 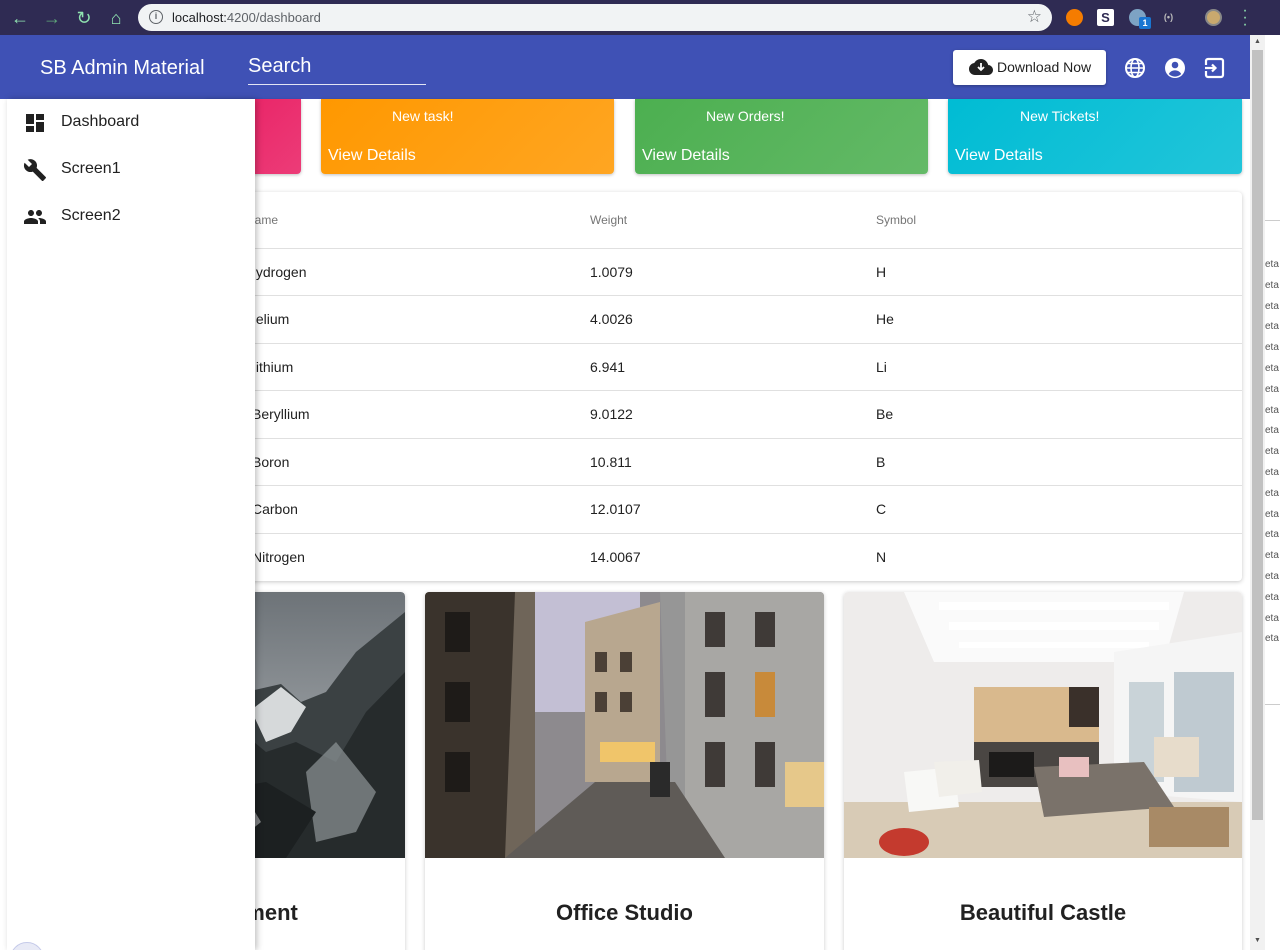 What do you see at coordinates (398, 462) in the screenshot?
I see `cell-name: Boron` at bounding box center [398, 462].